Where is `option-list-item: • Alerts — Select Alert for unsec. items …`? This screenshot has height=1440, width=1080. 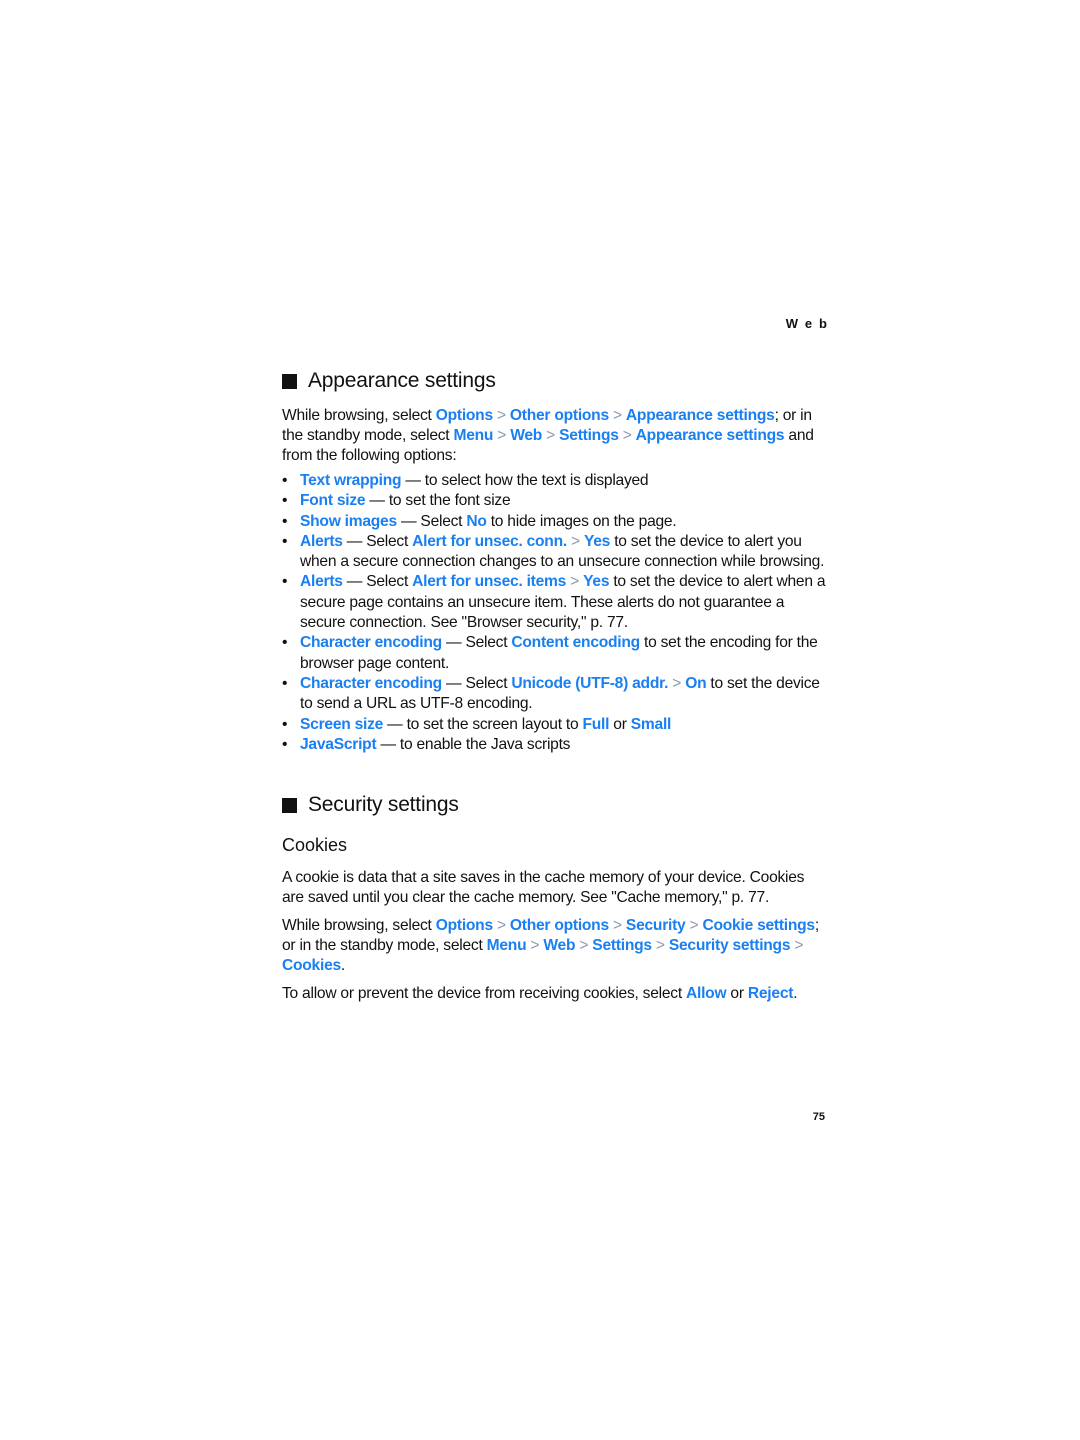 option-list-item: • Alerts — Select Alert for unsec. items … is located at coordinates (554, 602).